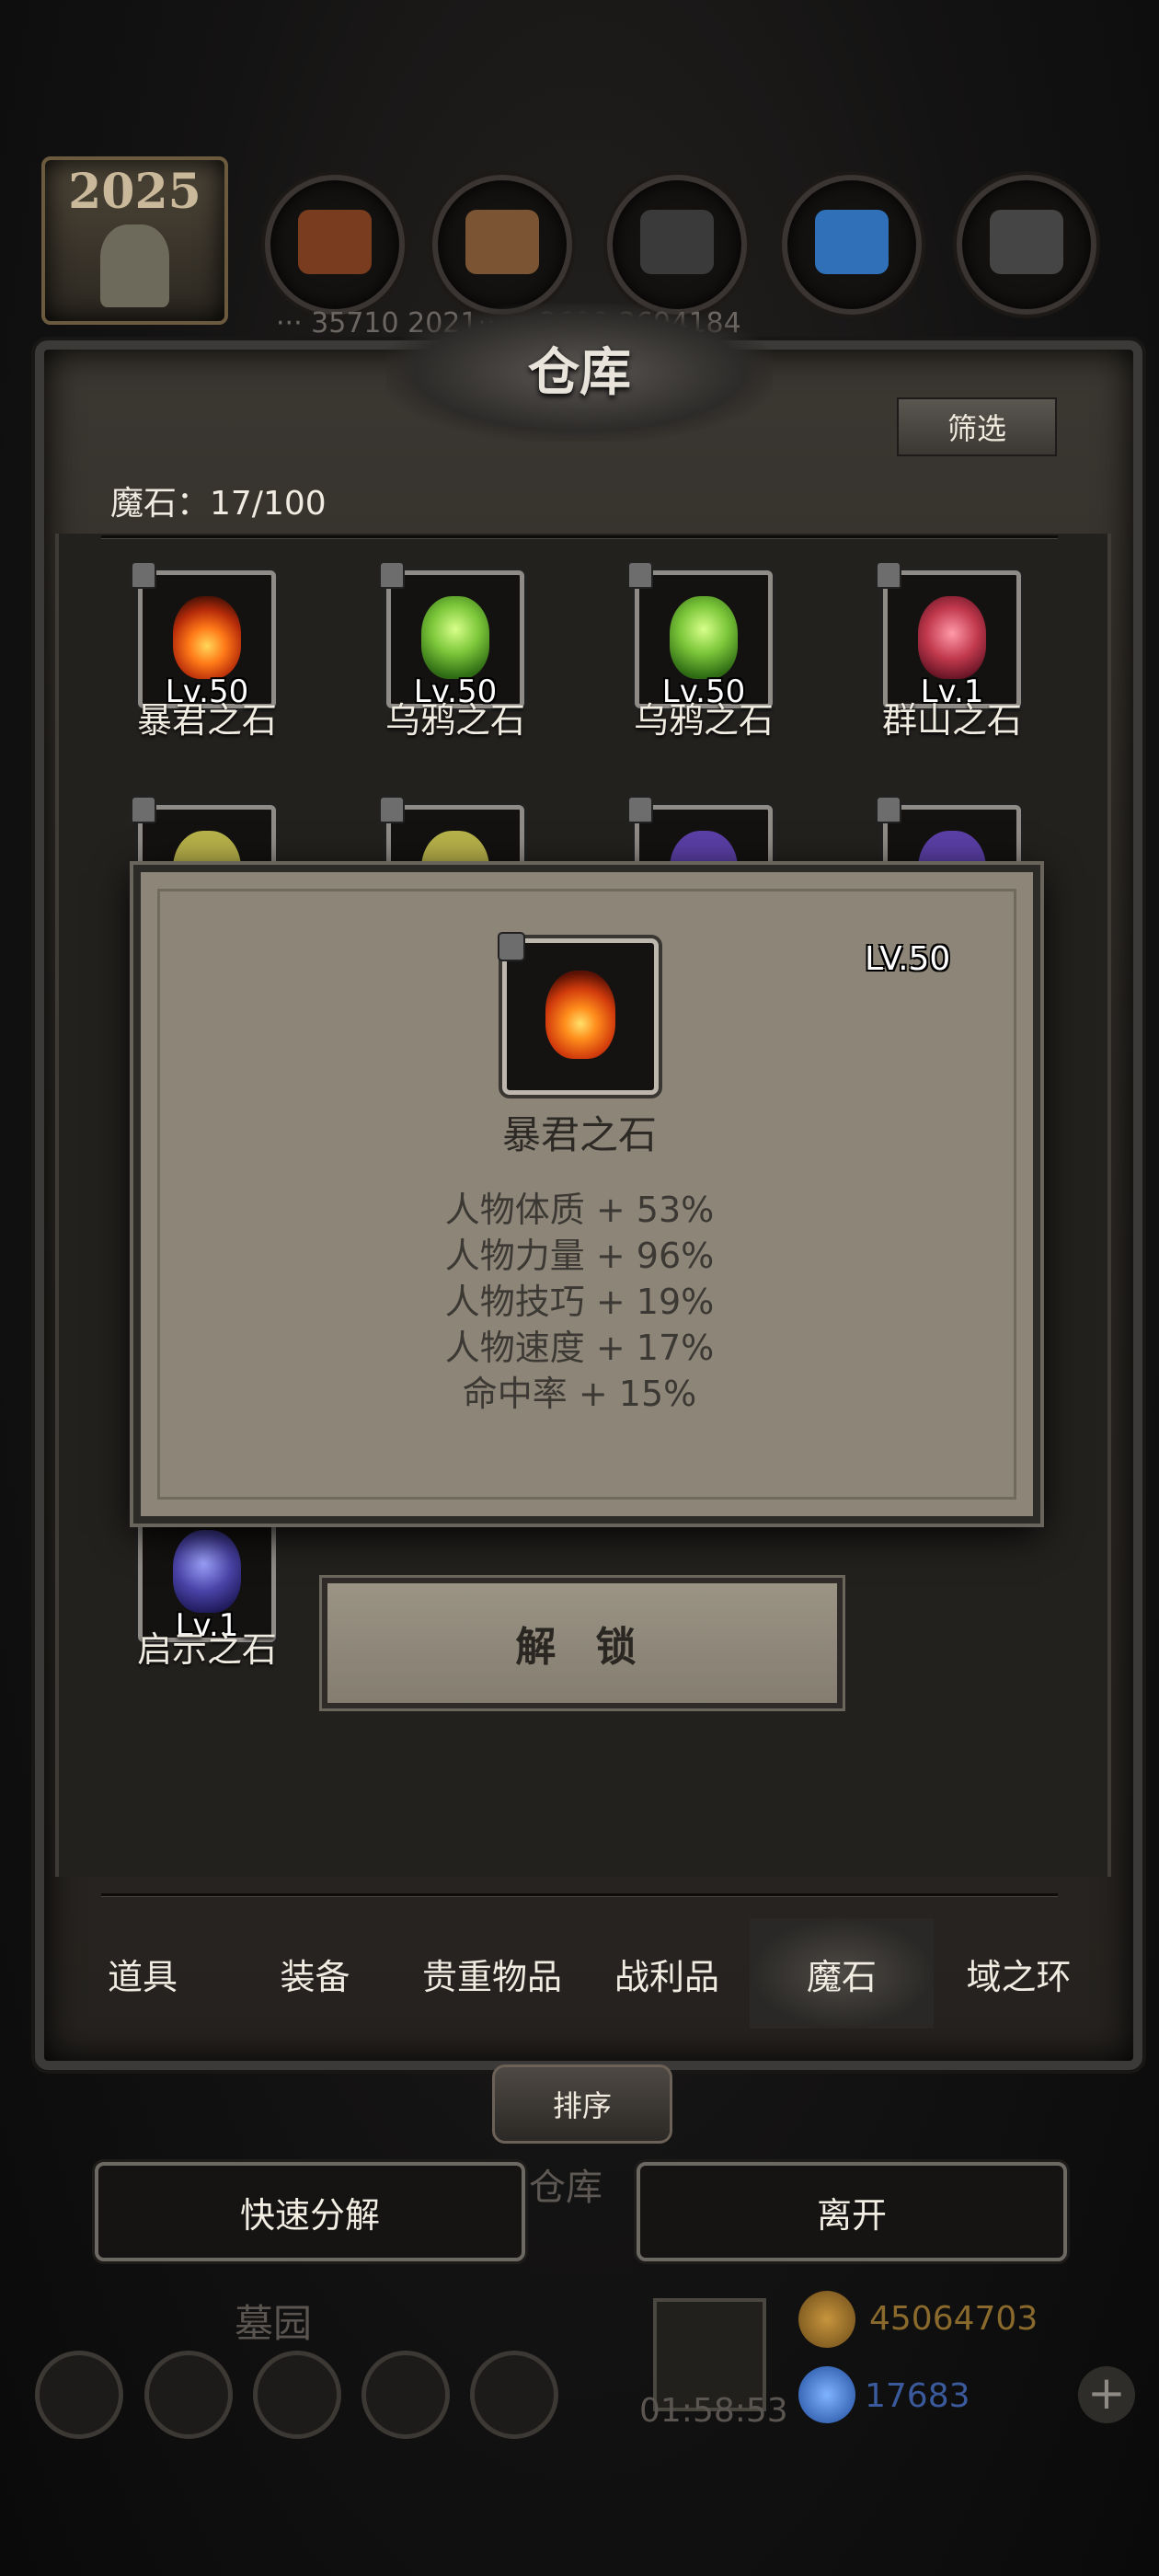 This screenshot has width=1159, height=2576. I want to click on divider-bottom, so click(579, 1894).